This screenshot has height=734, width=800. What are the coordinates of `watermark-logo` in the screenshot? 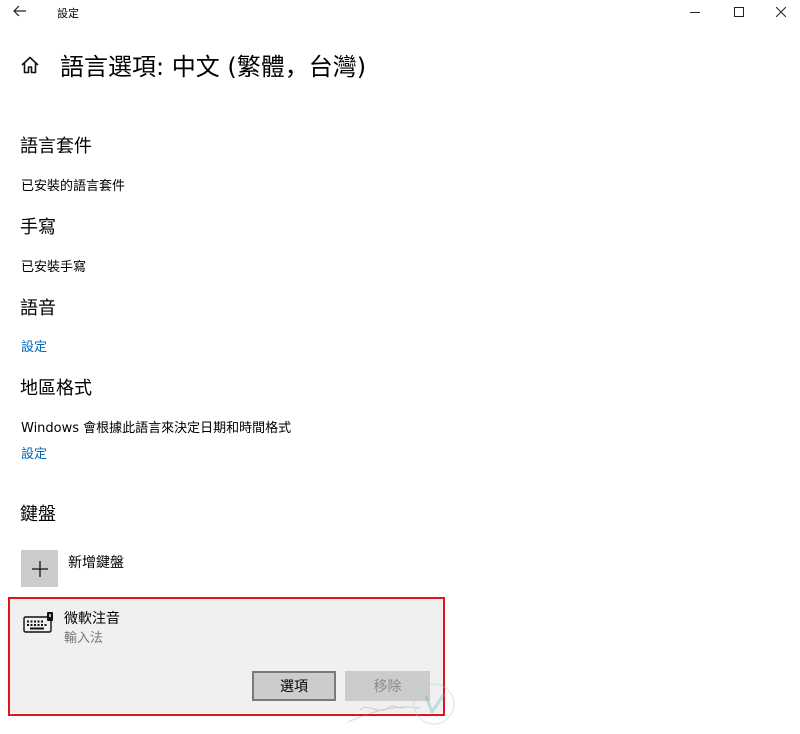 It's located at (400, 706).